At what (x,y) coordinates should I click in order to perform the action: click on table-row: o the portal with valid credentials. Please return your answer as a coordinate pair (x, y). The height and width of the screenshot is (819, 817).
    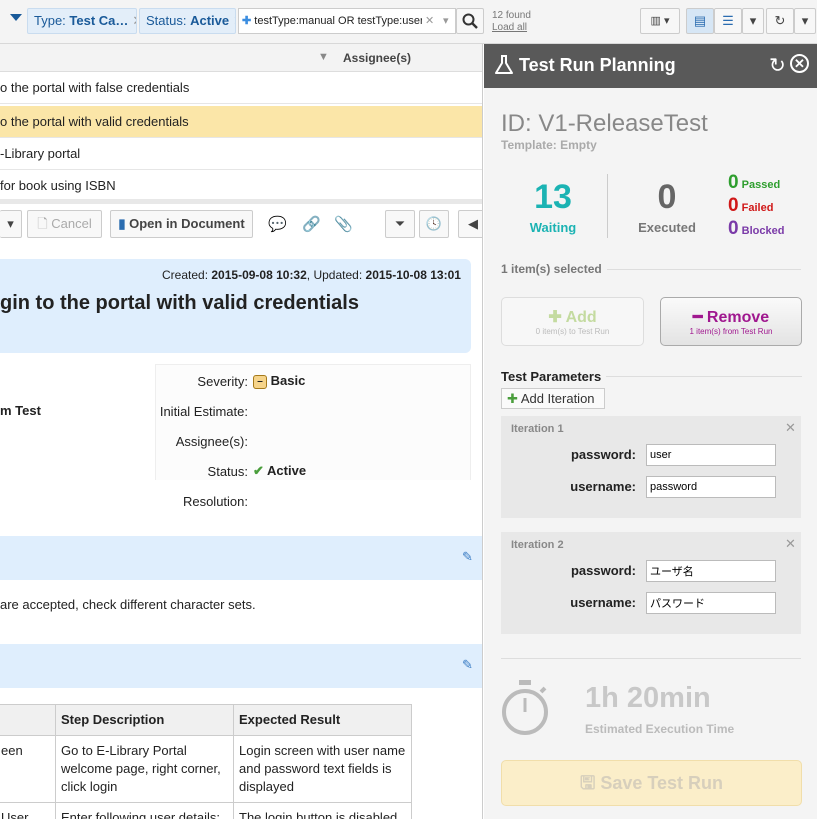
    Looking at the image, I should click on (241, 122).